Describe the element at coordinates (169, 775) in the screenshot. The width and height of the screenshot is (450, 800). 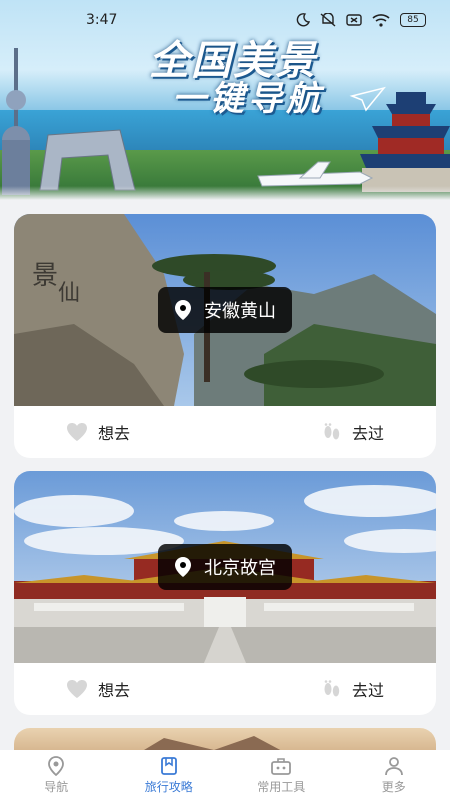
I see `nav-item-travel-guide: 旅行攻略` at that location.